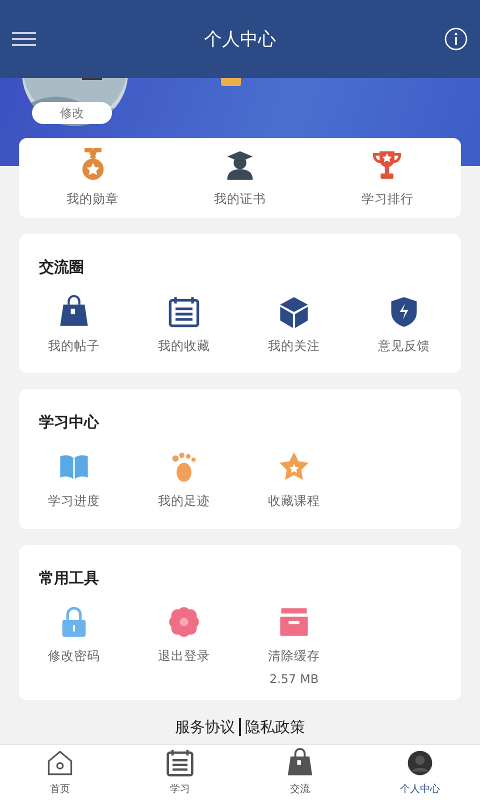 The image size is (480, 800). Describe the element at coordinates (60, 763) in the screenshot. I see `home-icon` at that location.